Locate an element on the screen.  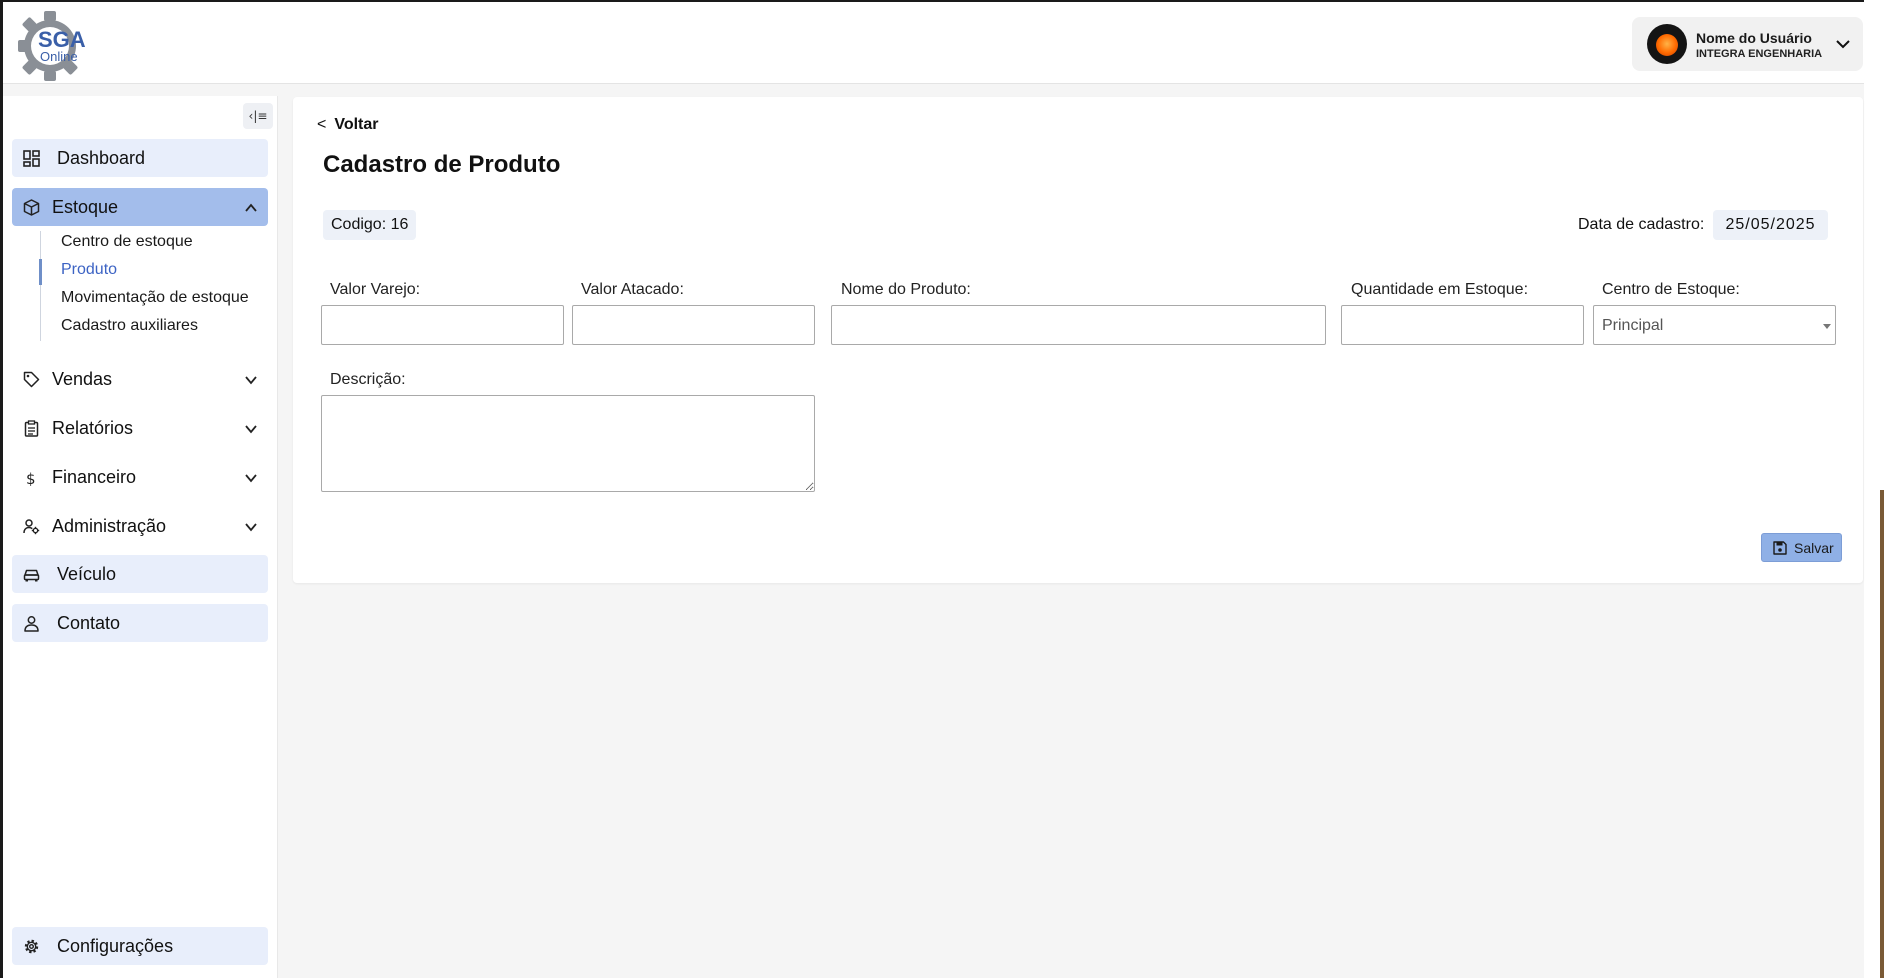
user-menu: Nome do Usuário INTEGRA ENGENHARIA is located at coordinates (1747, 44).